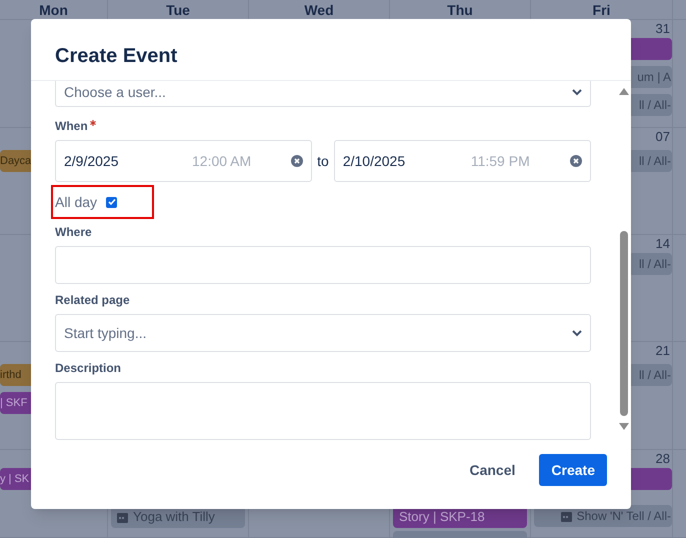  What do you see at coordinates (500, 161) in the screenshot?
I see `time-text: 11:59 PM` at bounding box center [500, 161].